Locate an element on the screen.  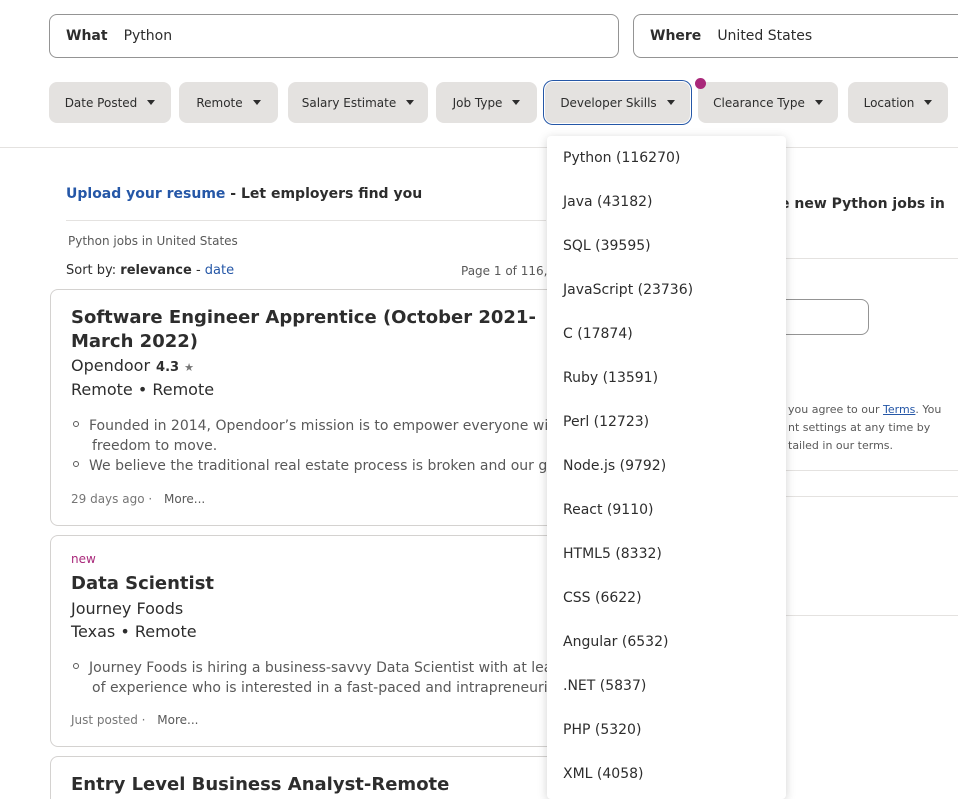
skill-option-sql: SQL (39595) is located at coordinates (607, 246).